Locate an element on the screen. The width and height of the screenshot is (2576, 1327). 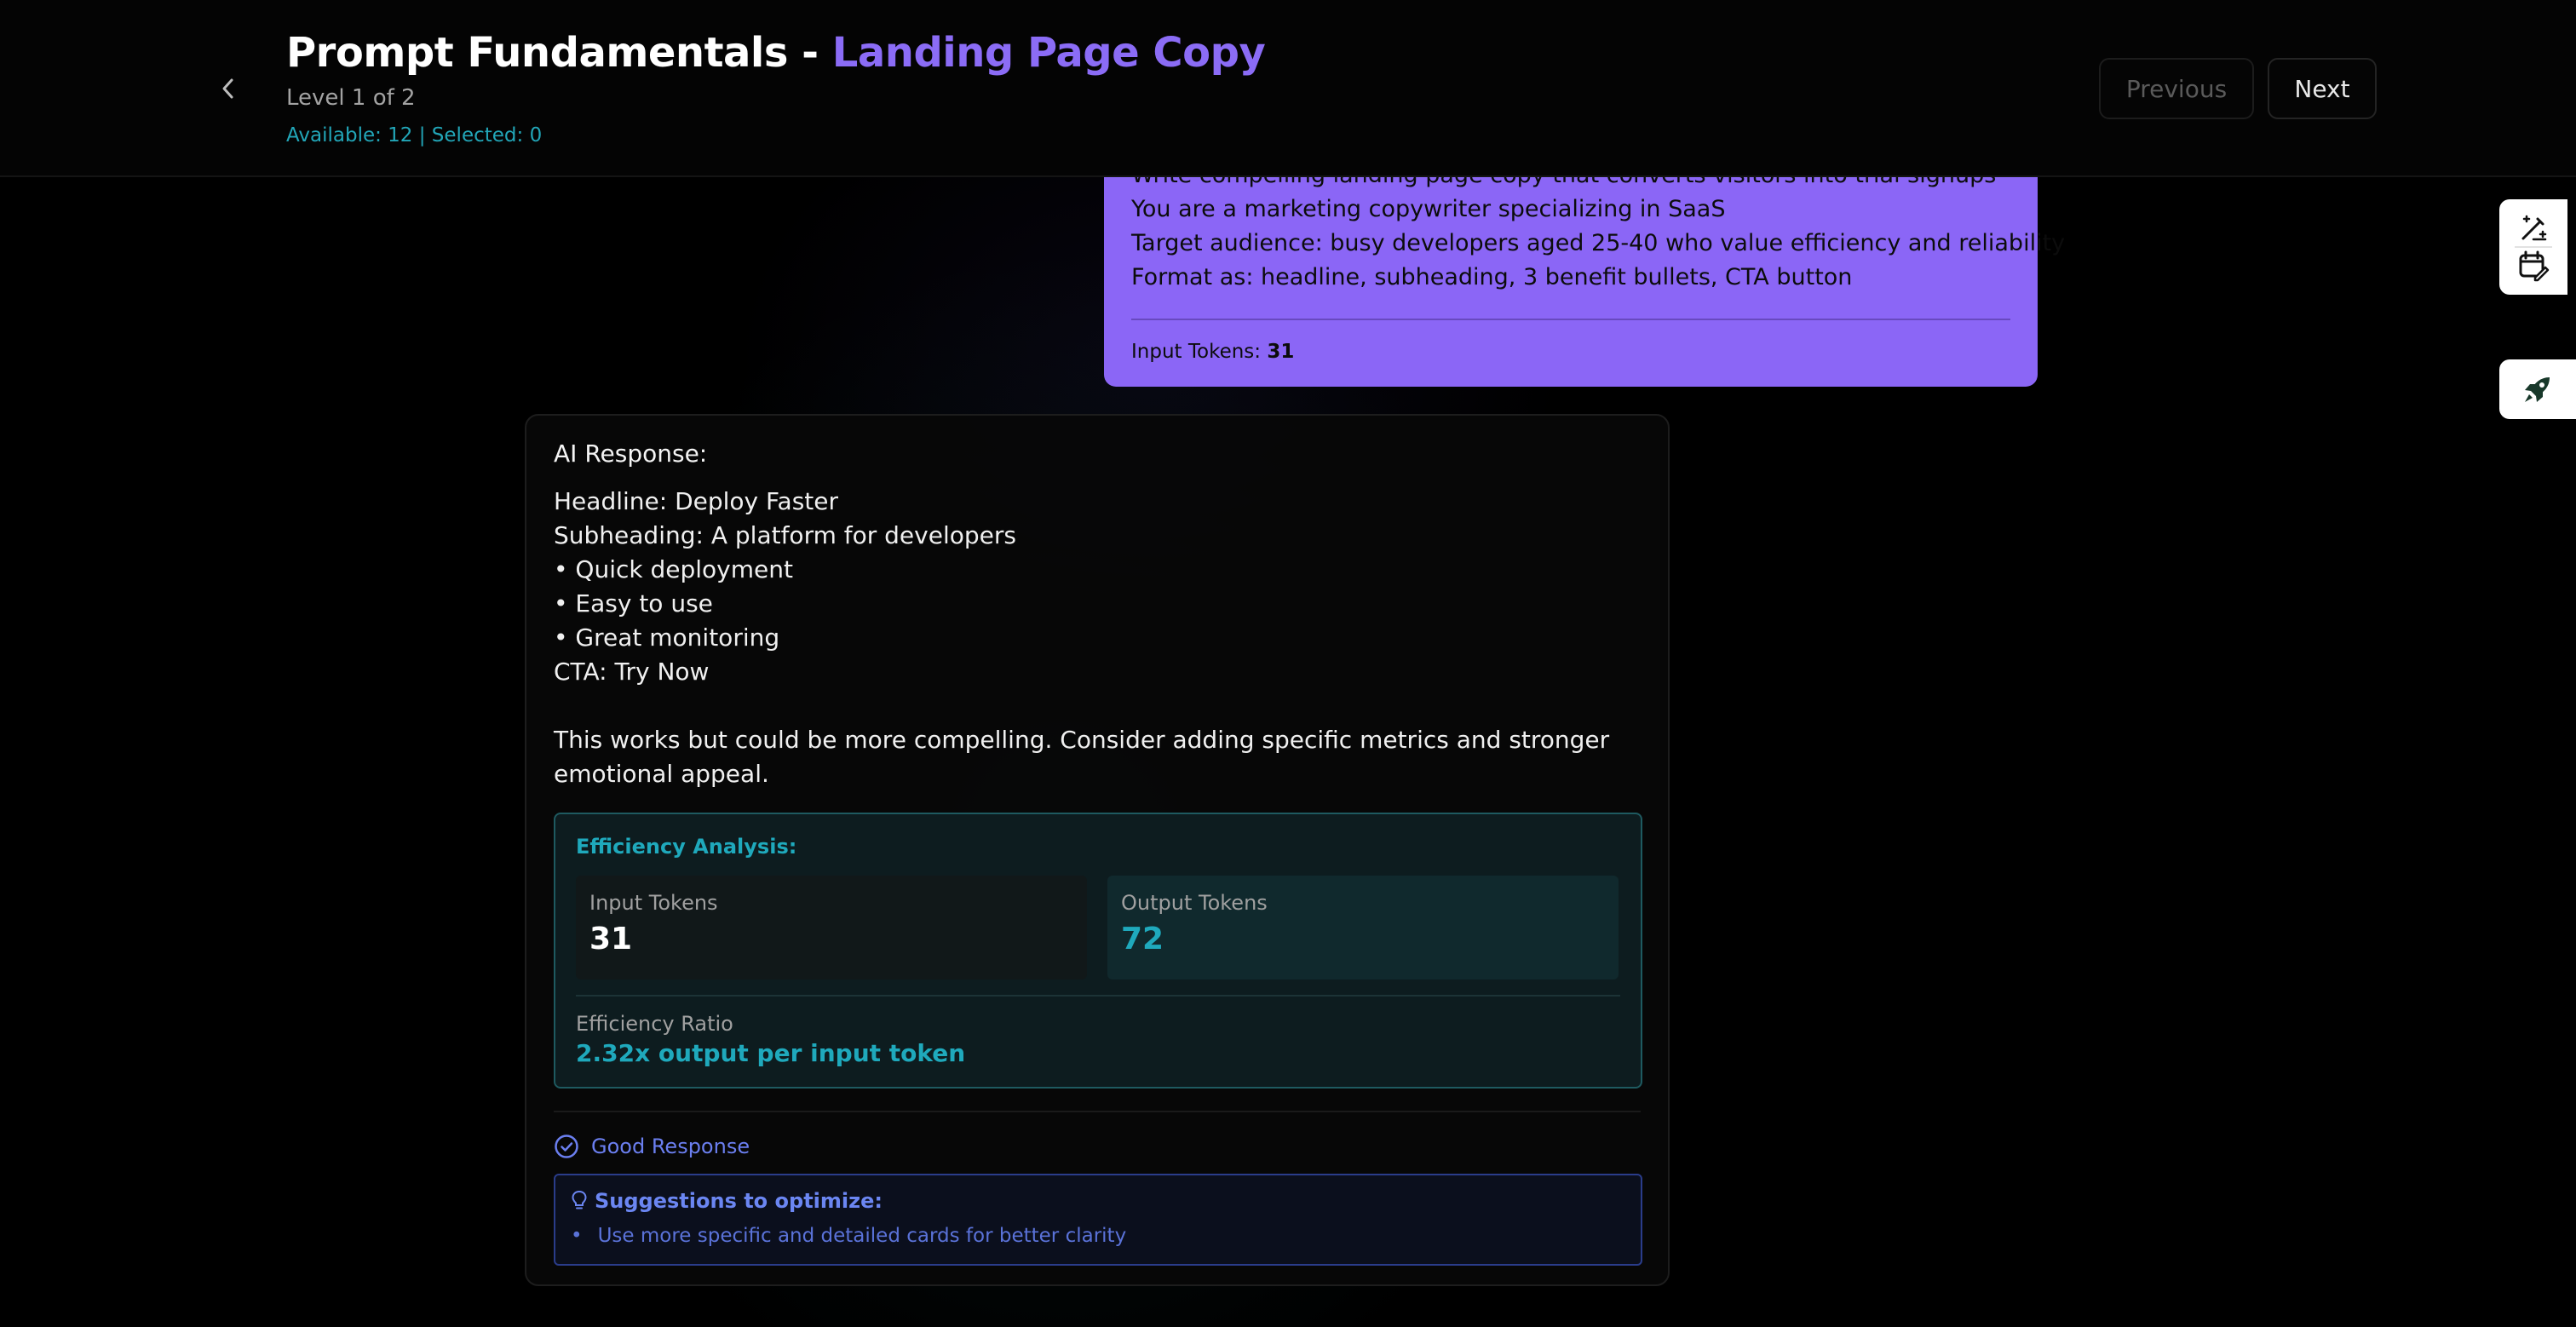
response-spacer is located at coordinates (1098, 706).